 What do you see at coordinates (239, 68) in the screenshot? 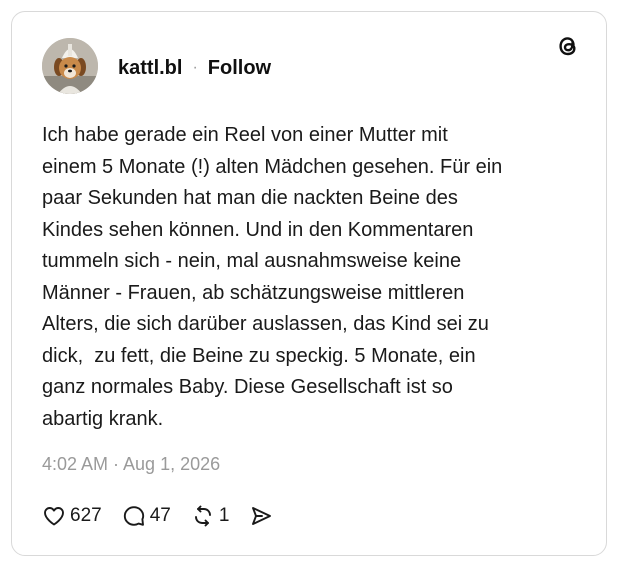
I see `follow-button: Follow` at bounding box center [239, 68].